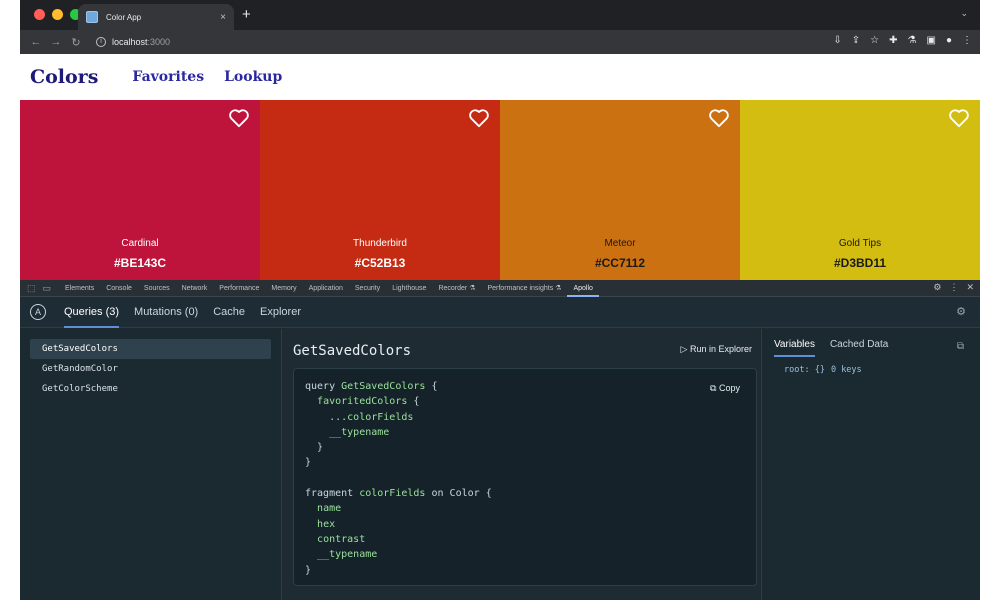 Image resolution: width=1000 pixels, height=600 pixels. What do you see at coordinates (150, 349) in the screenshot?
I see `query-item-getsavedcolors: GetSavedColors` at bounding box center [150, 349].